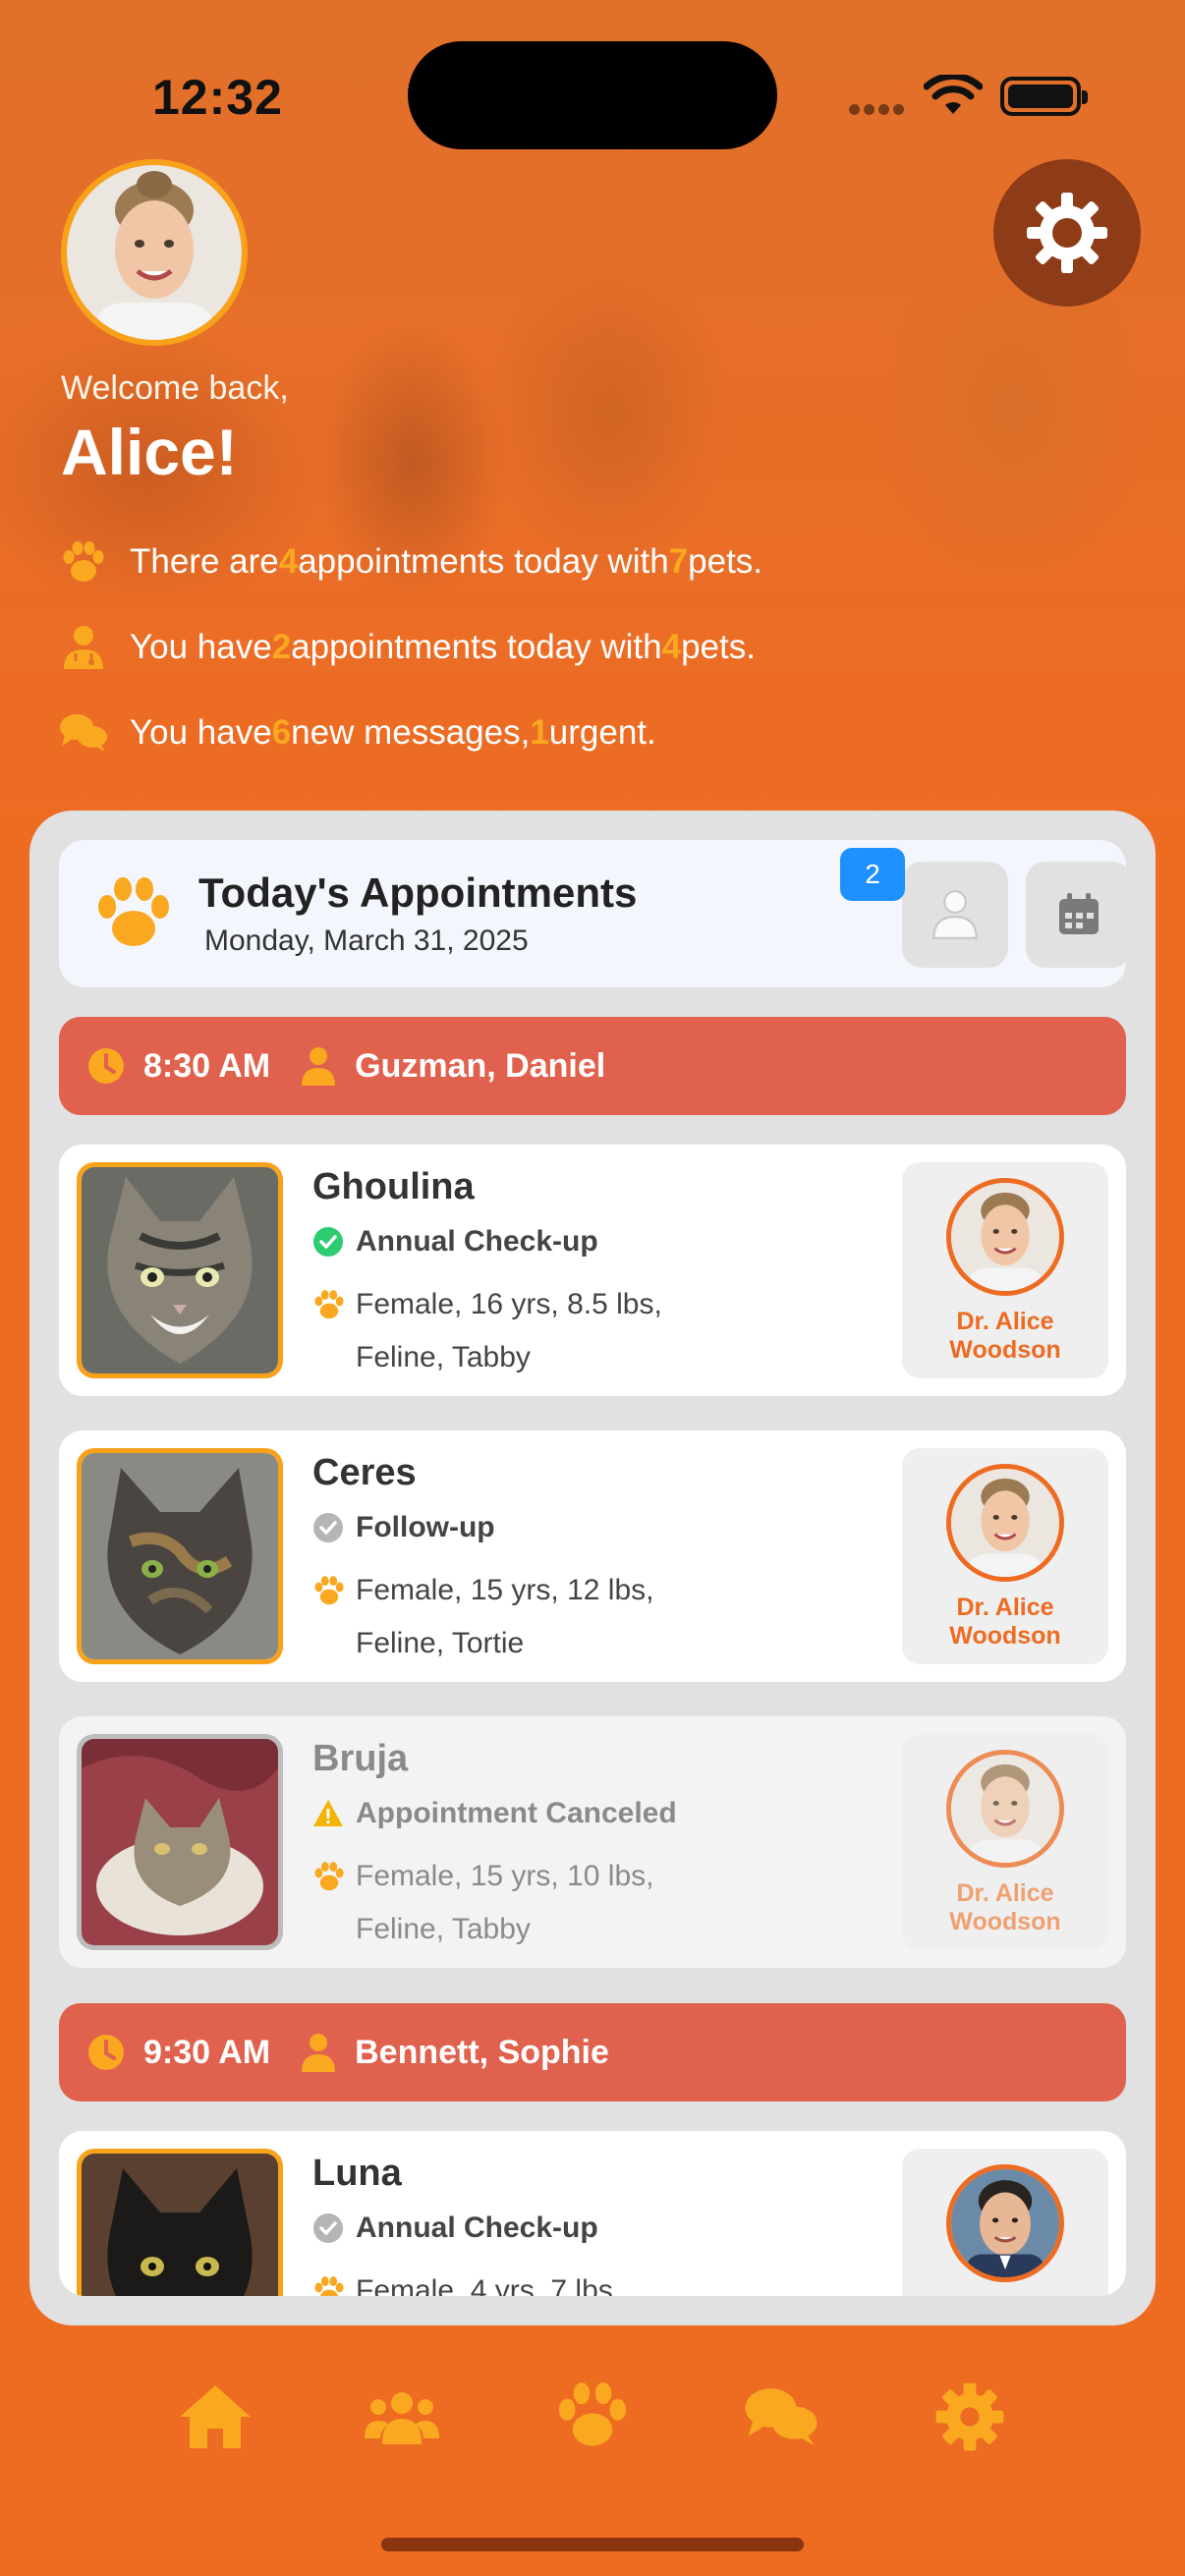 The width and height of the screenshot is (1185, 2576). I want to click on clients-icon, so click(402, 2418).